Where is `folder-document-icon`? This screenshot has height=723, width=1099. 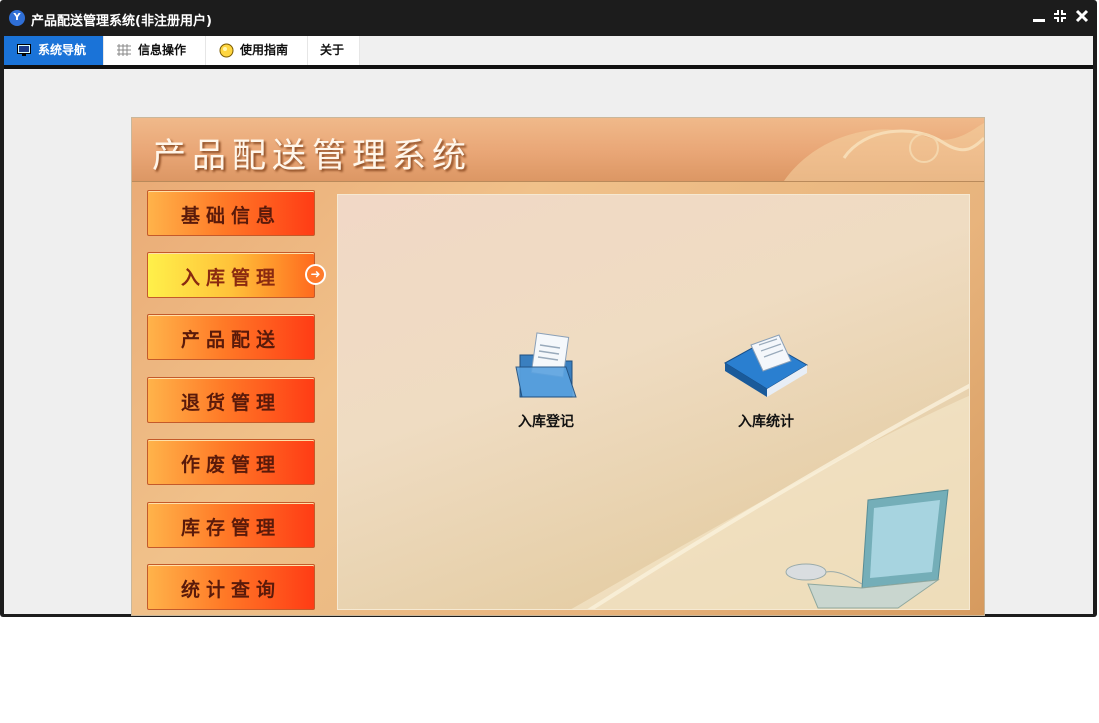
folder-document-icon is located at coordinates (546, 365).